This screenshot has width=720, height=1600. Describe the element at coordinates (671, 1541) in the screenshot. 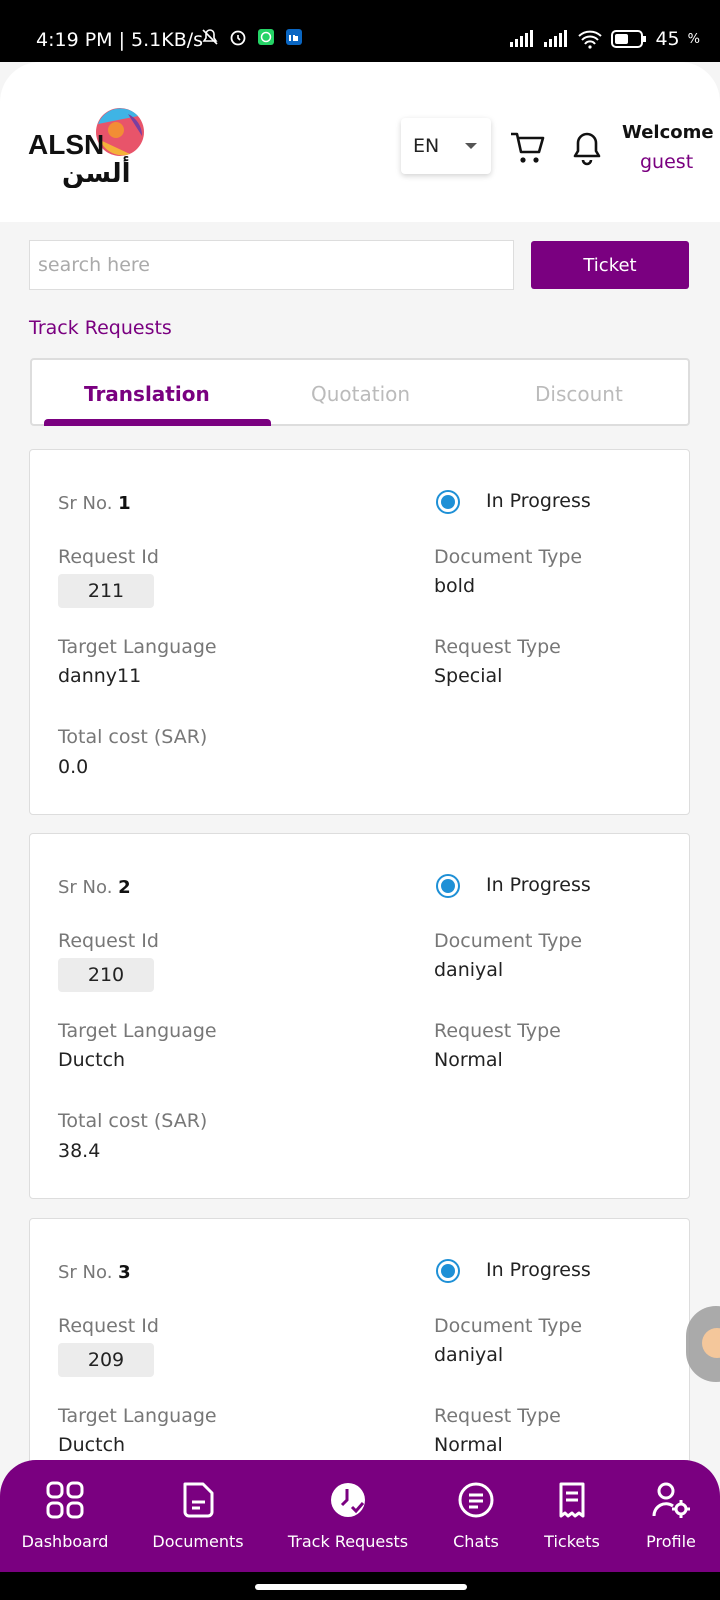

I see `nav-label: Profile` at that location.